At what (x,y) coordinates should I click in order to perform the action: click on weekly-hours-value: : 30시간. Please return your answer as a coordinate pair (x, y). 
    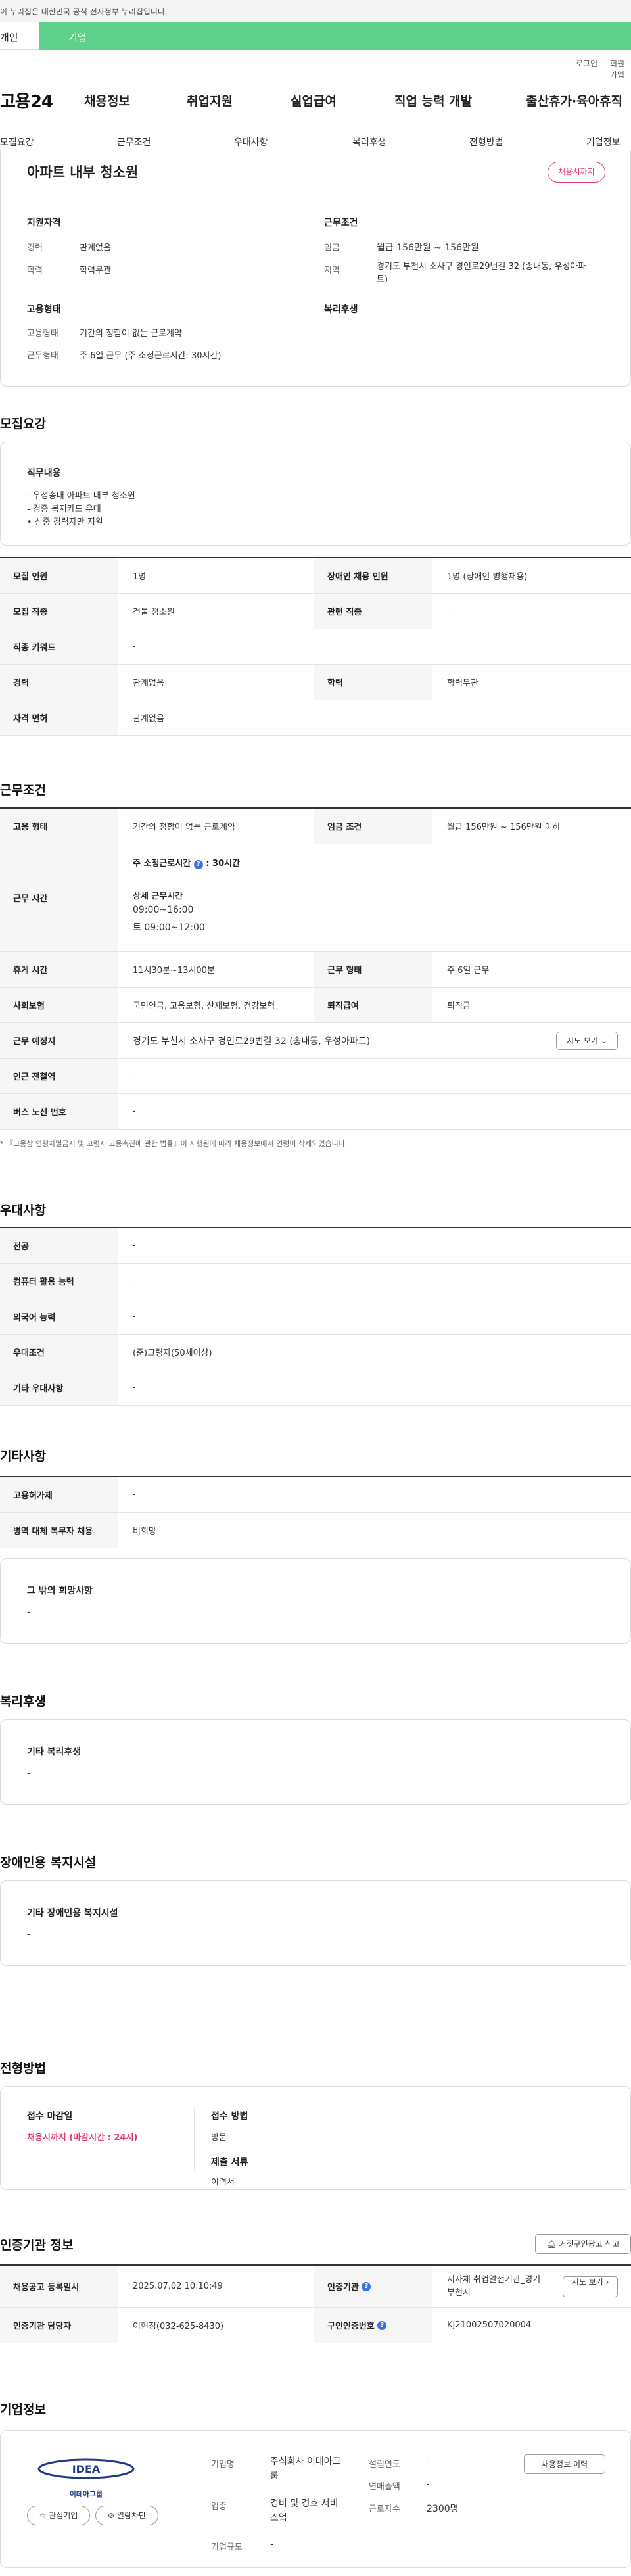
    Looking at the image, I should click on (224, 864).